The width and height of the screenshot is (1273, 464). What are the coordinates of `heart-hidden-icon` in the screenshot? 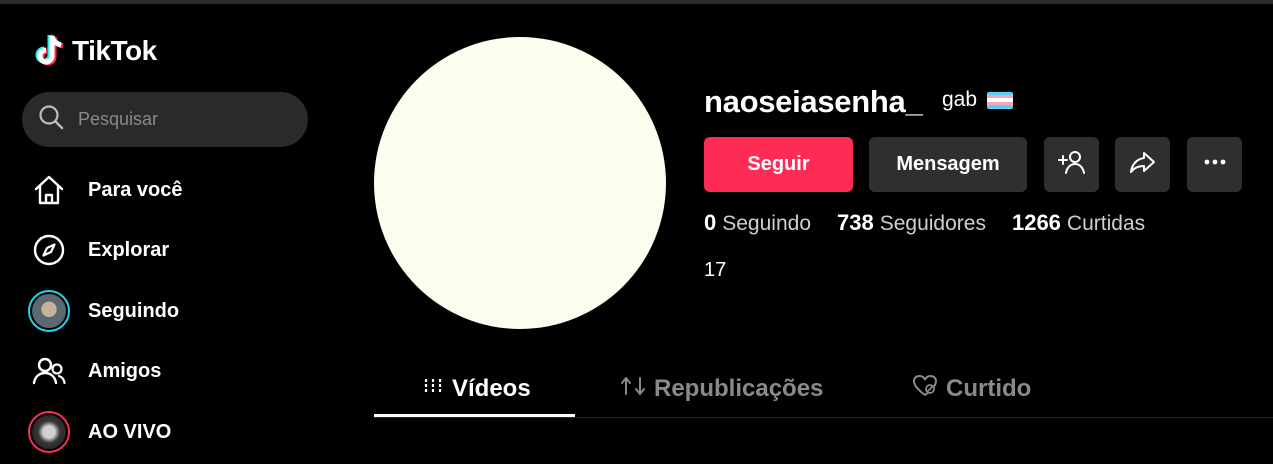 It's located at (925, 389).